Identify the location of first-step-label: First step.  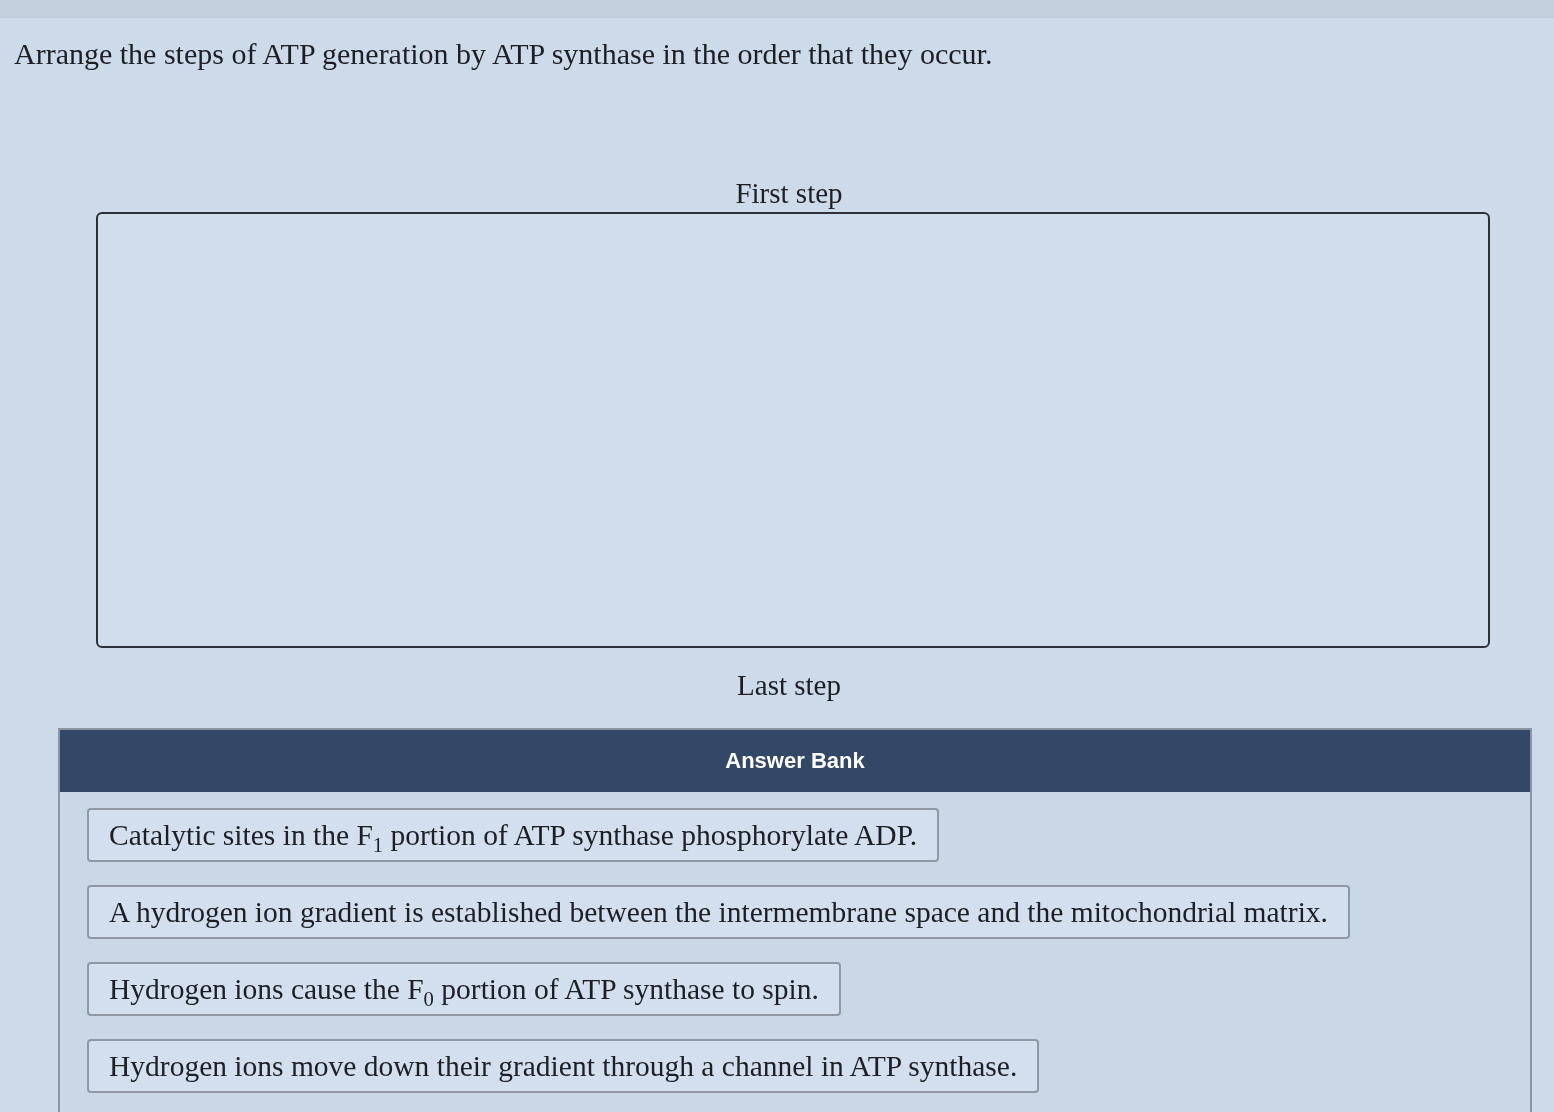
(789, 193).